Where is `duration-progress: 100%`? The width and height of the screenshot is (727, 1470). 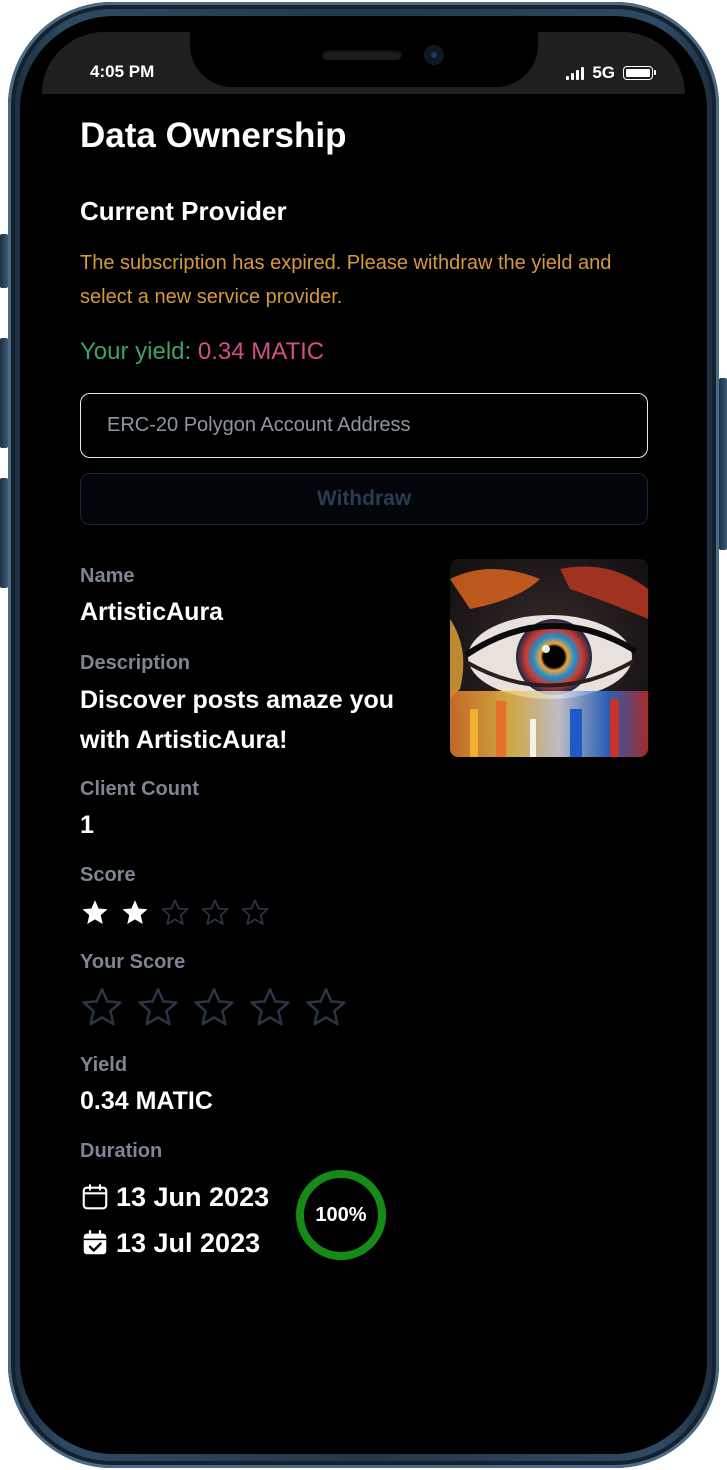
duration-progress: 100% is located at coordinates (341, 1215).